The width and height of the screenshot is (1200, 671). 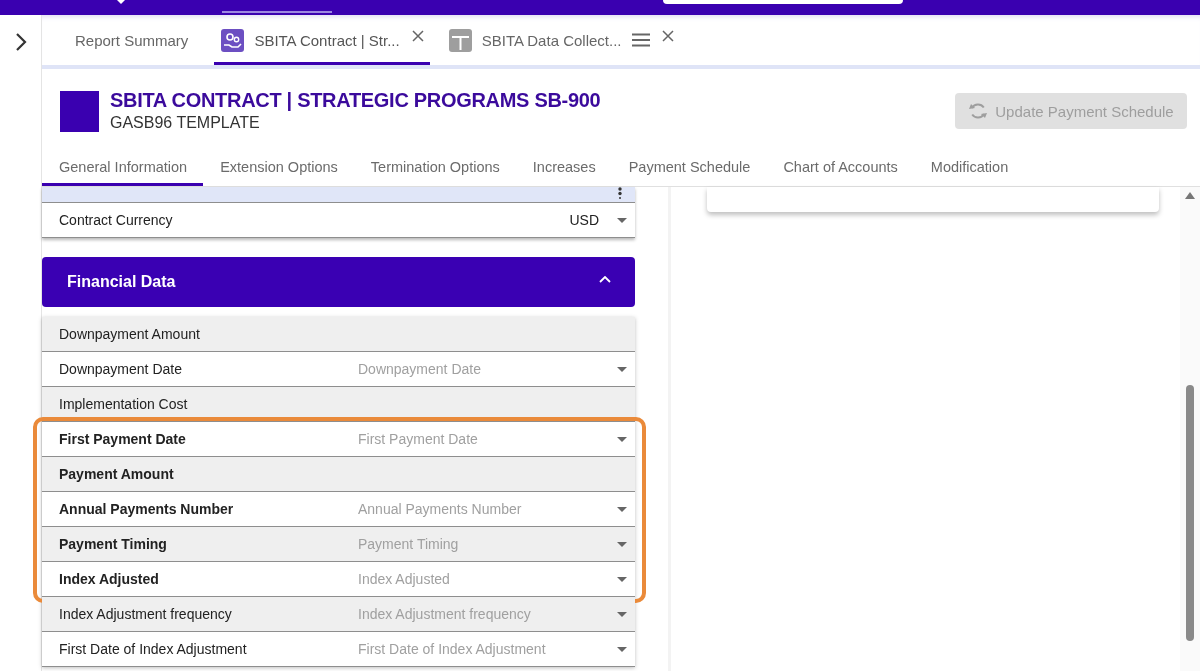 I want to click on field-label: Payment Amount, so click(x=117, y=474).